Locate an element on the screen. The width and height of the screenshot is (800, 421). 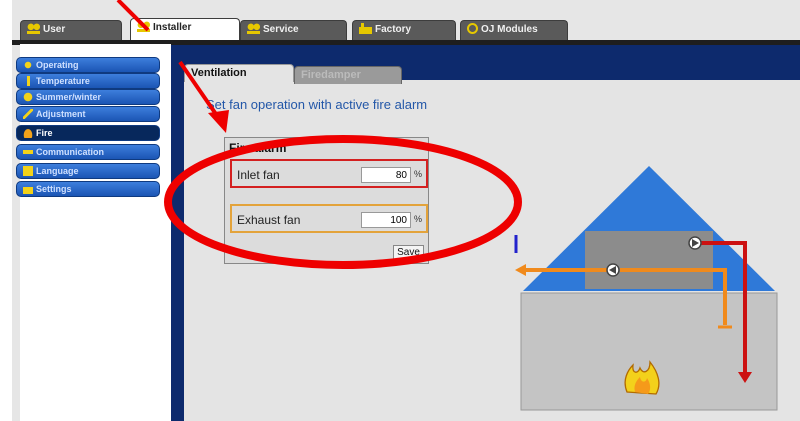
tab-service: Service is located at coordinates (293, 30).